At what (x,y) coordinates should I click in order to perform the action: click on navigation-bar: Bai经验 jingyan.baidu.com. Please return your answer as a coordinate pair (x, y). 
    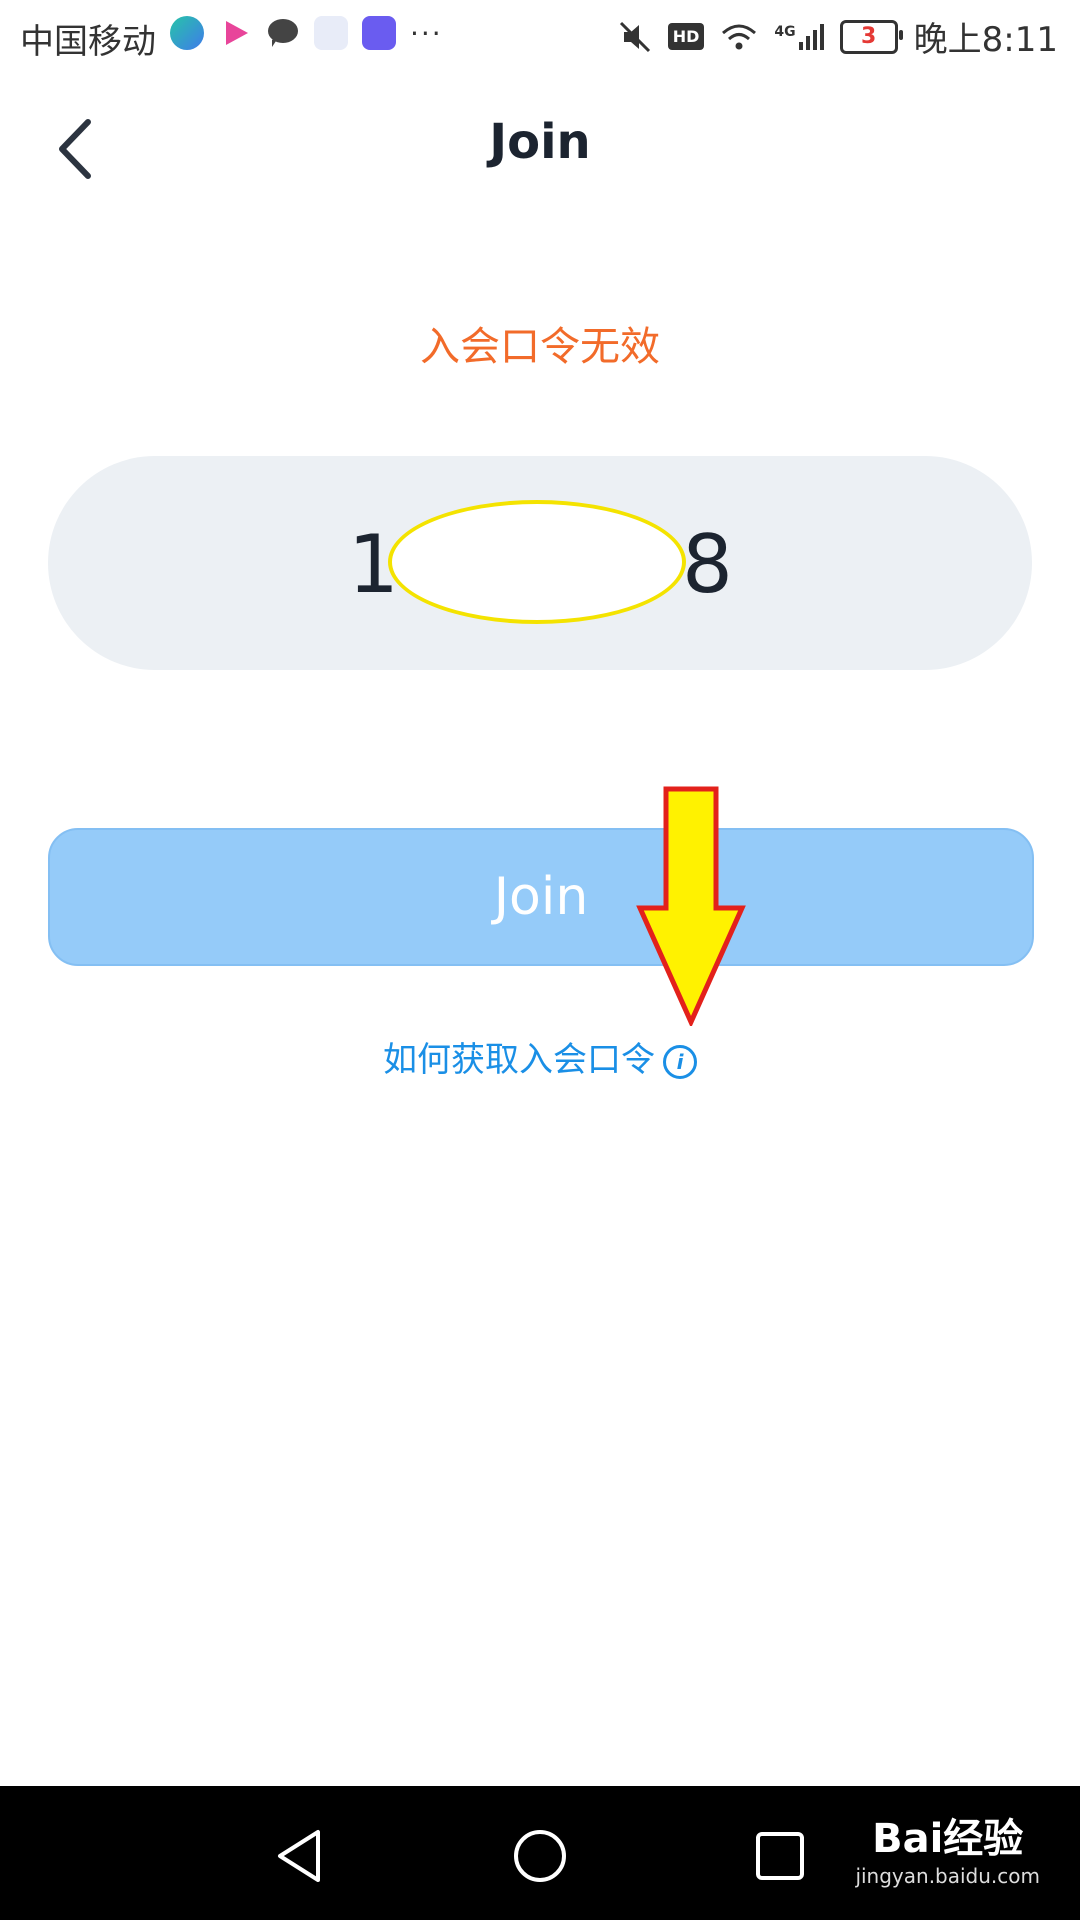
    Looking at the image, I should click on (540, 1853).